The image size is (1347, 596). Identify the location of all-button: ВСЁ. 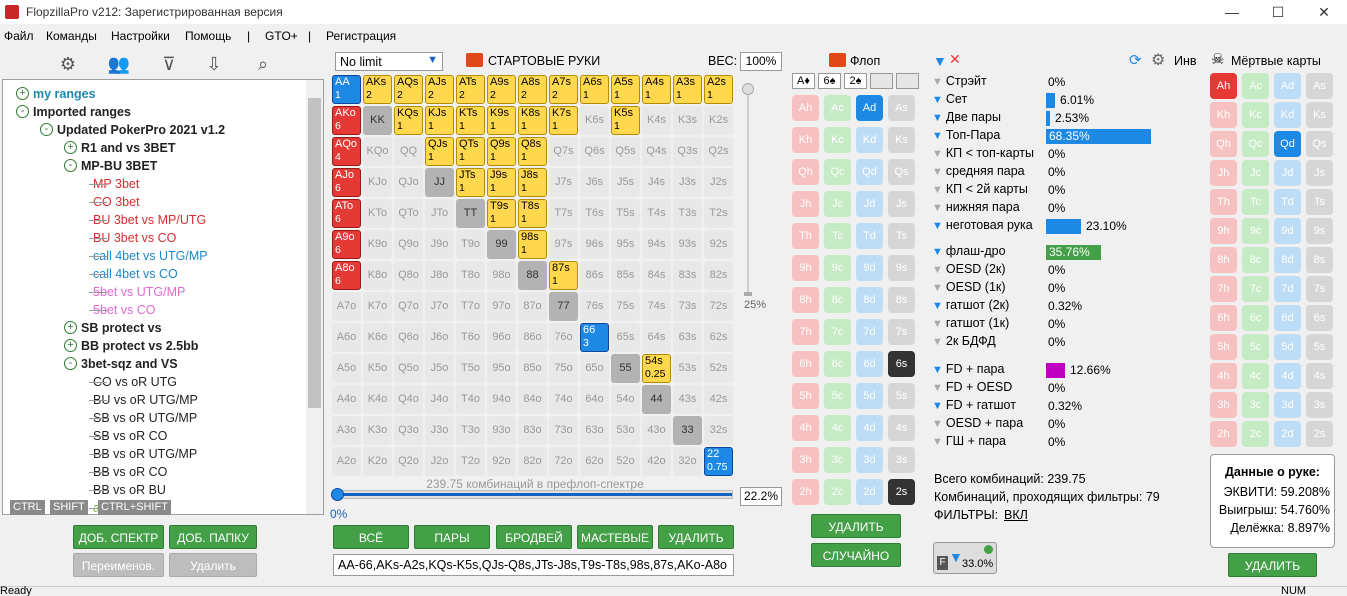
(371, 537).